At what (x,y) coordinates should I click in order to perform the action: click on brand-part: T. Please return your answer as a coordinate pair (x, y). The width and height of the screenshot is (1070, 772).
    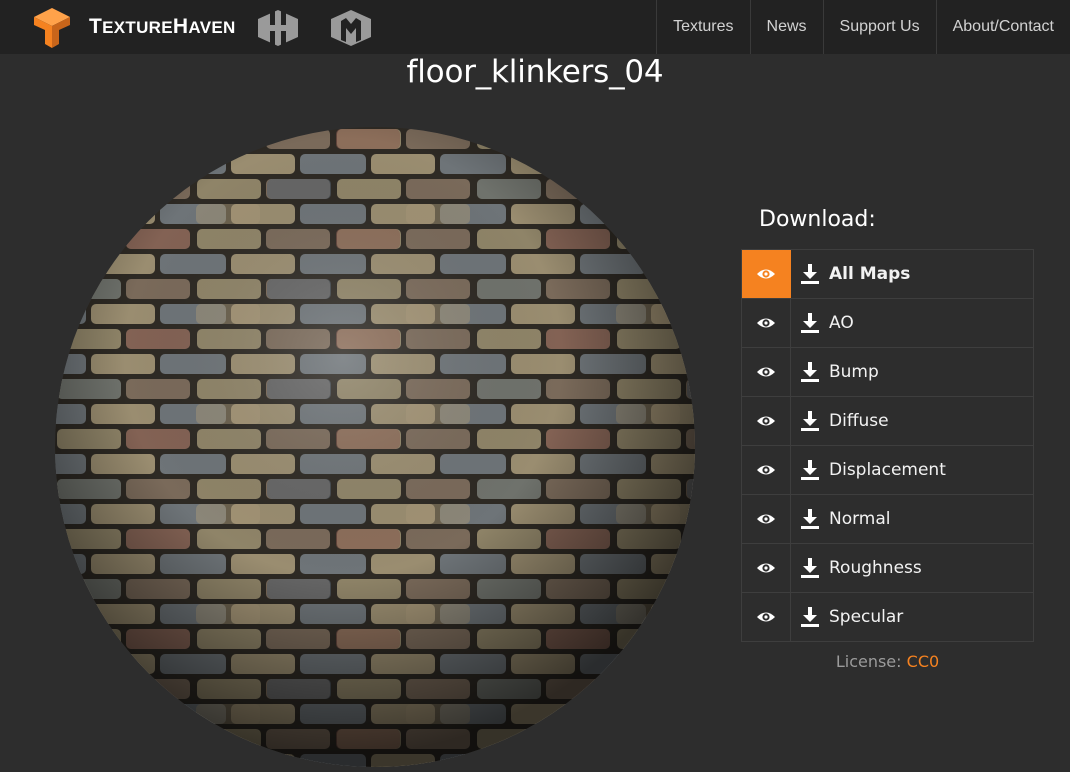
    Looking at the image, I should click on (96, 26).